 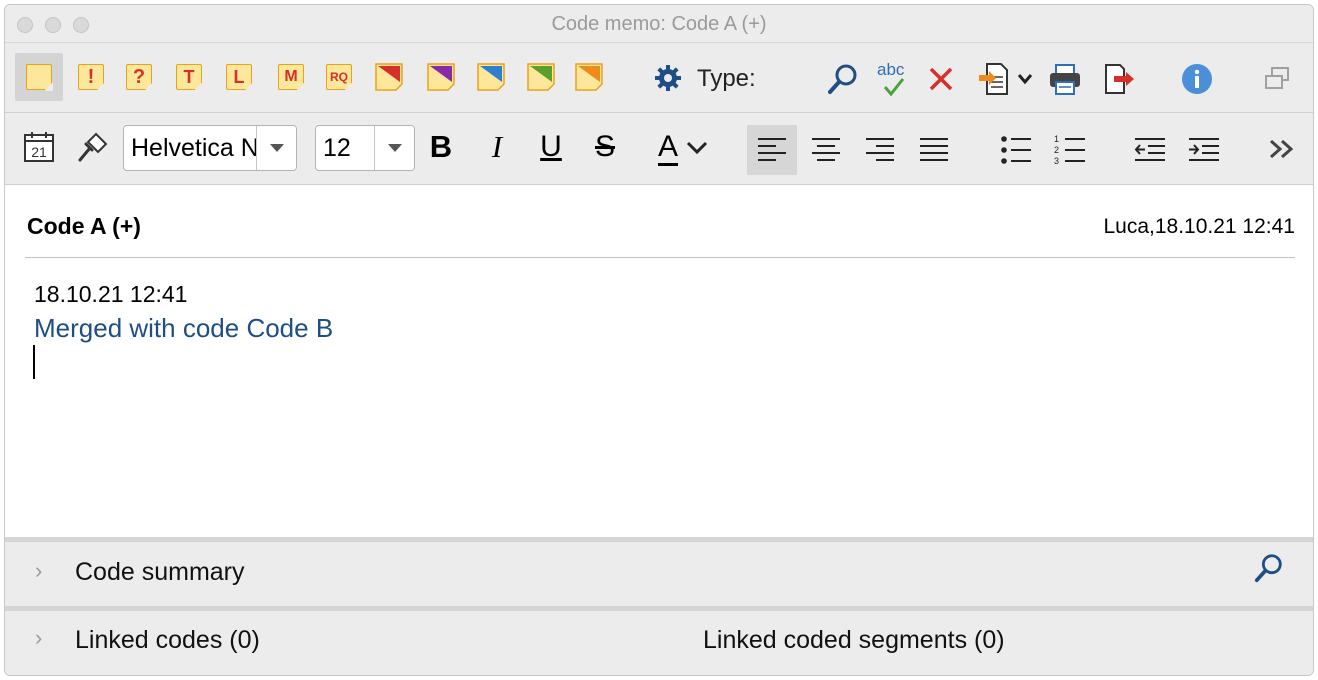 I want to click on text-color-button: A, so click(x=683, y=148).